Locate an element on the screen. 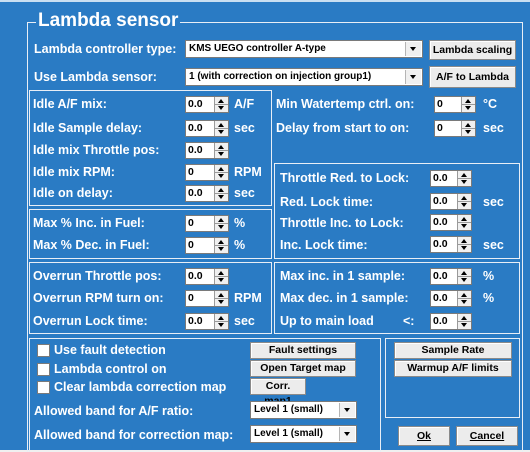 The width and height of the screenshot is (530, 452). idle-throttle-pos-stepper: 0.0 is located at coordinates (207, 150).